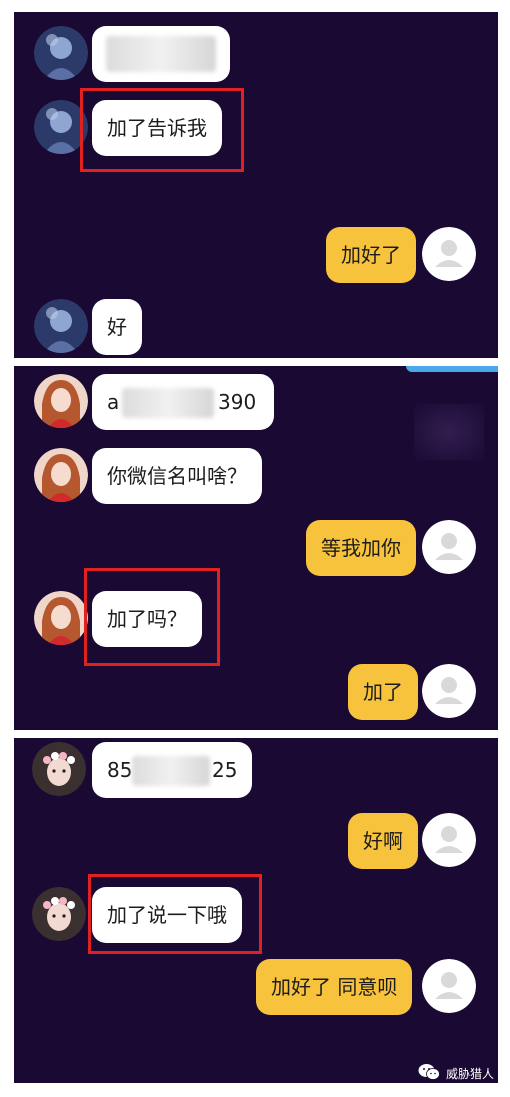  What do you see at coordinates (117, 327) in the screenshot?
I see `message-bubble-incoming: 好` at bounding box center [117, 327].